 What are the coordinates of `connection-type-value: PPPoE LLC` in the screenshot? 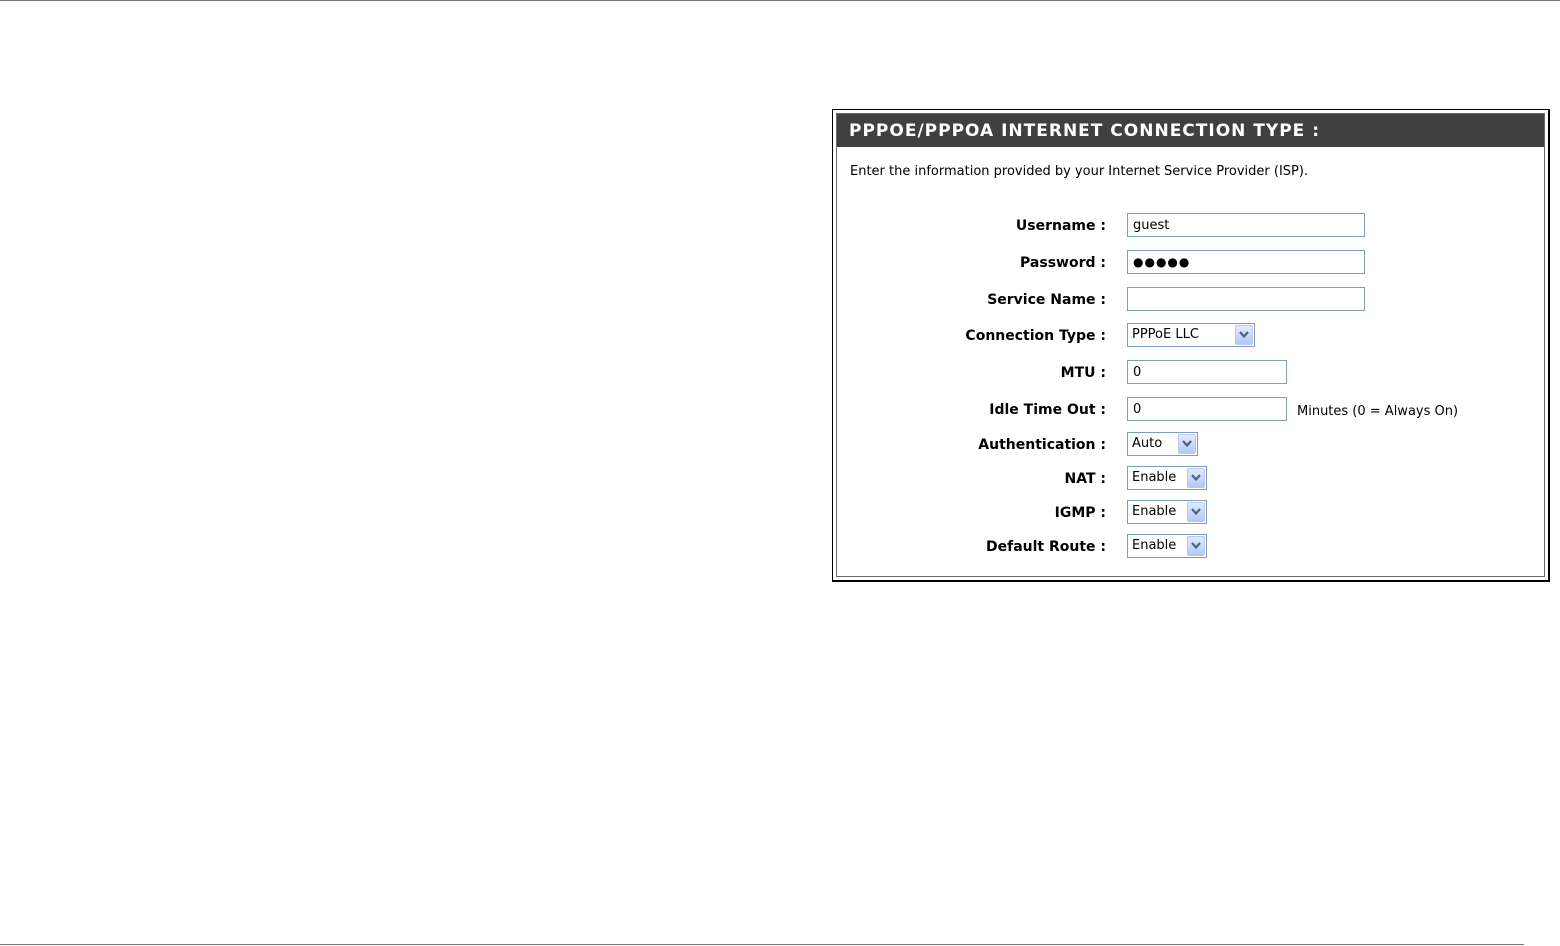 It's located at (1165, 334).